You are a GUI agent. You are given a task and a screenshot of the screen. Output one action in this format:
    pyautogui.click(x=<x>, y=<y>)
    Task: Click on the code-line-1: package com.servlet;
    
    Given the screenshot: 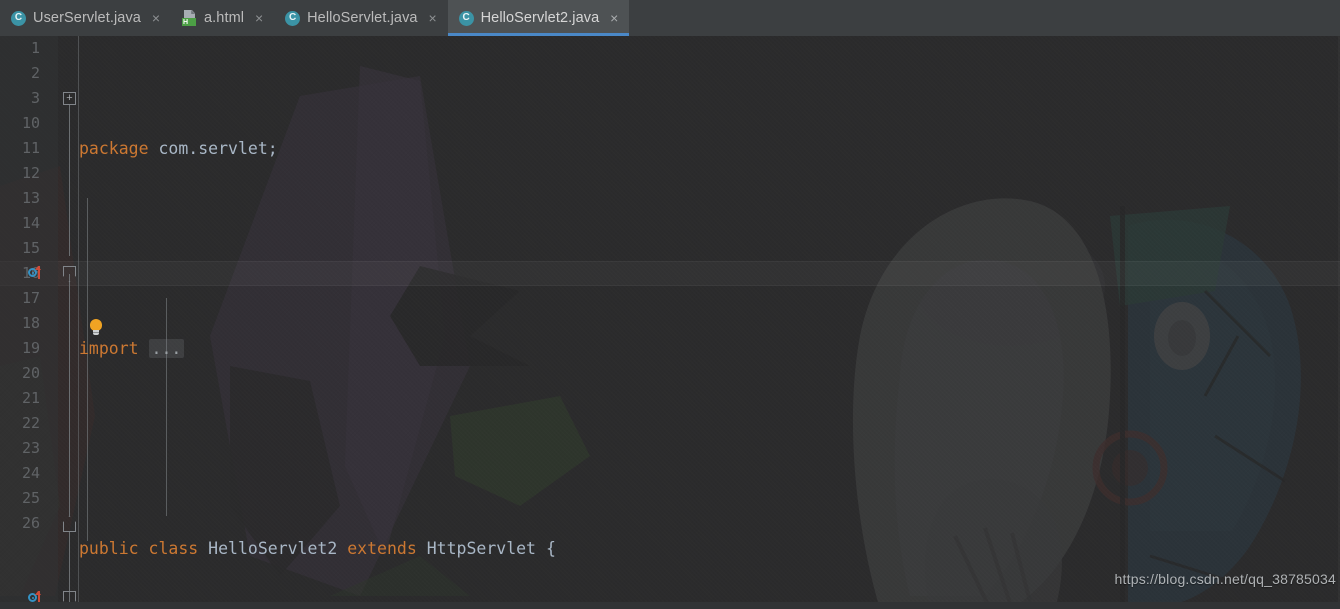 What is the action you would take?
    pyautogui.click(x=645, y=148)
    